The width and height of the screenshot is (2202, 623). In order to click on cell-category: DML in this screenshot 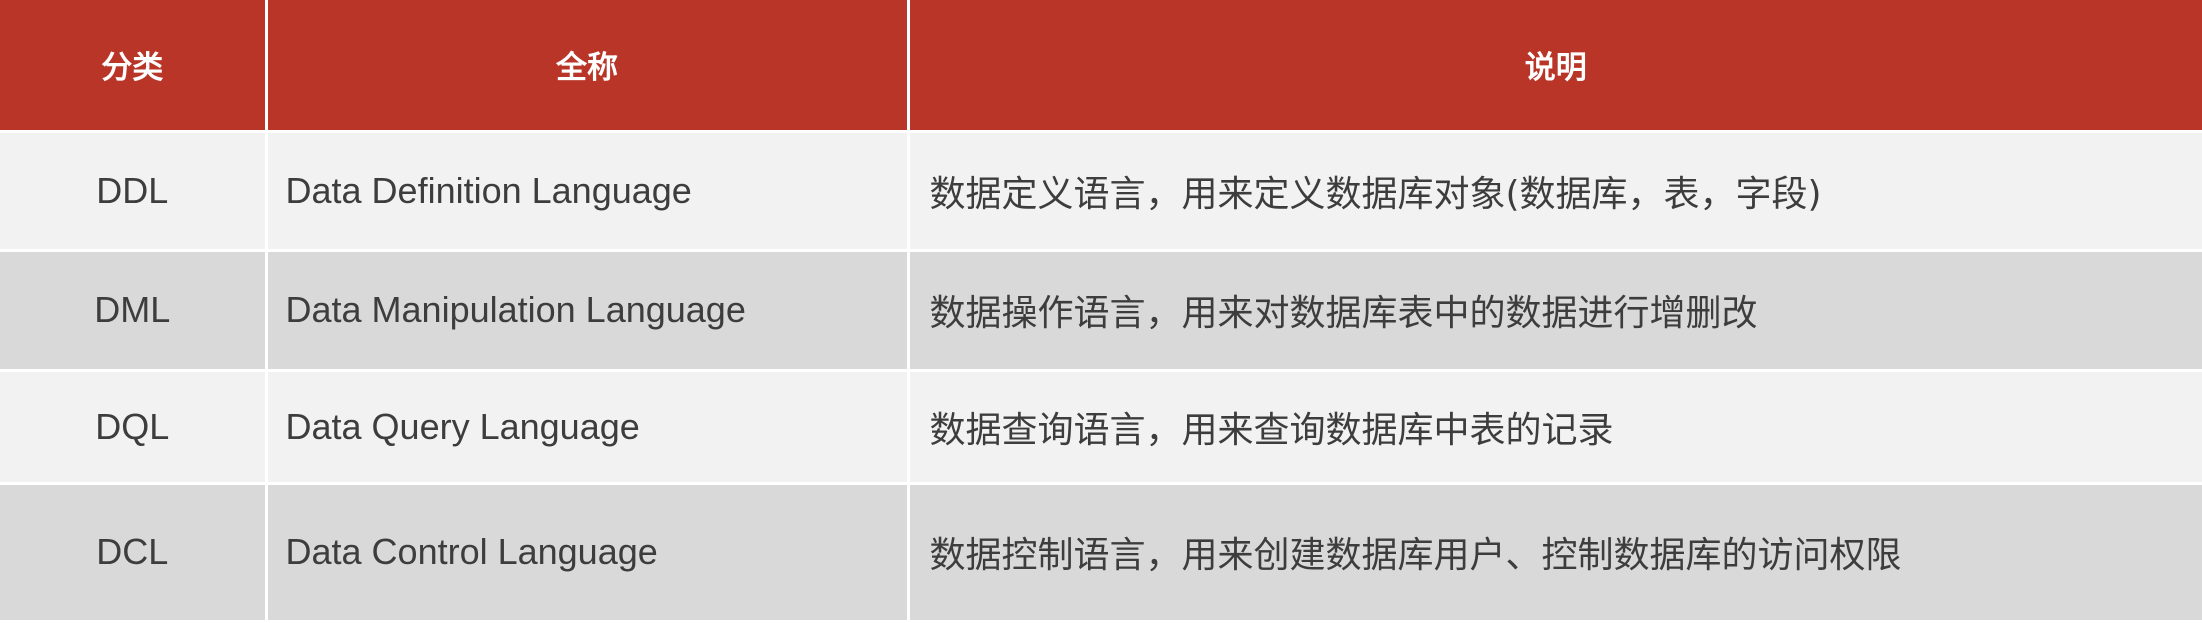, I will do `click(134, 311)`.